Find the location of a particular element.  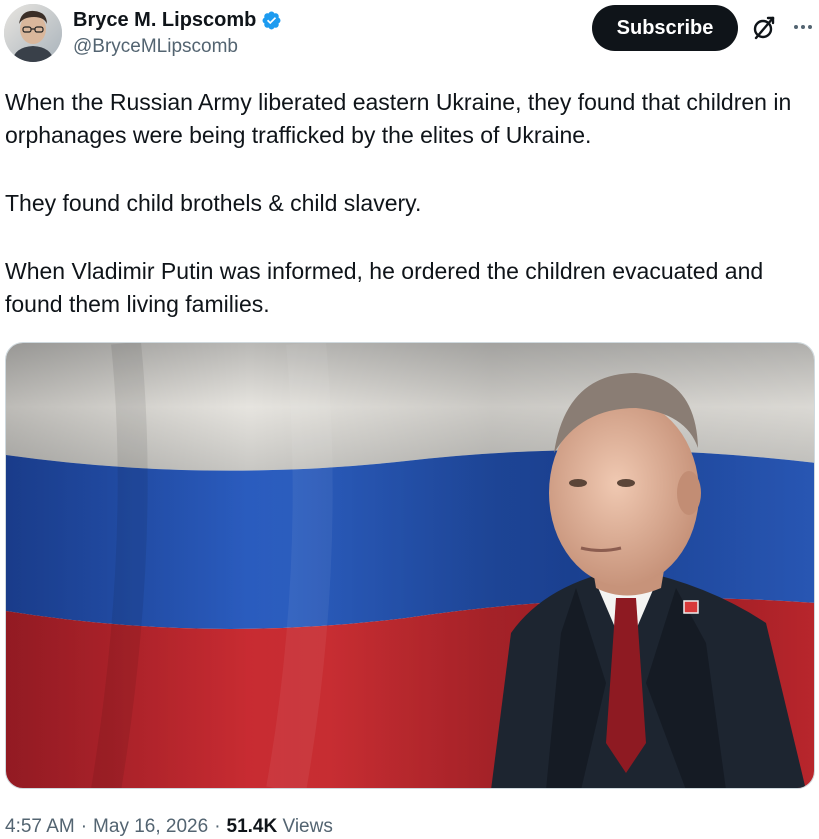

author-name-row: Bryce M. Lipscomb is located at coordinates (177, 20).